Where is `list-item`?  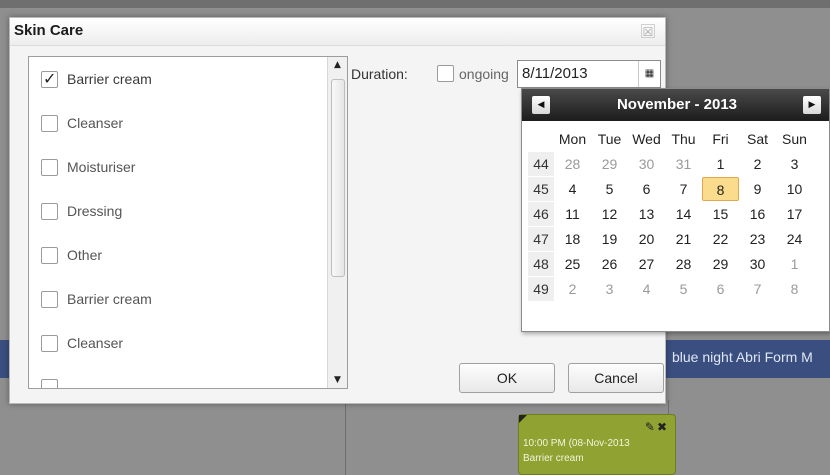 list-item is located at coordinates (54, 382).